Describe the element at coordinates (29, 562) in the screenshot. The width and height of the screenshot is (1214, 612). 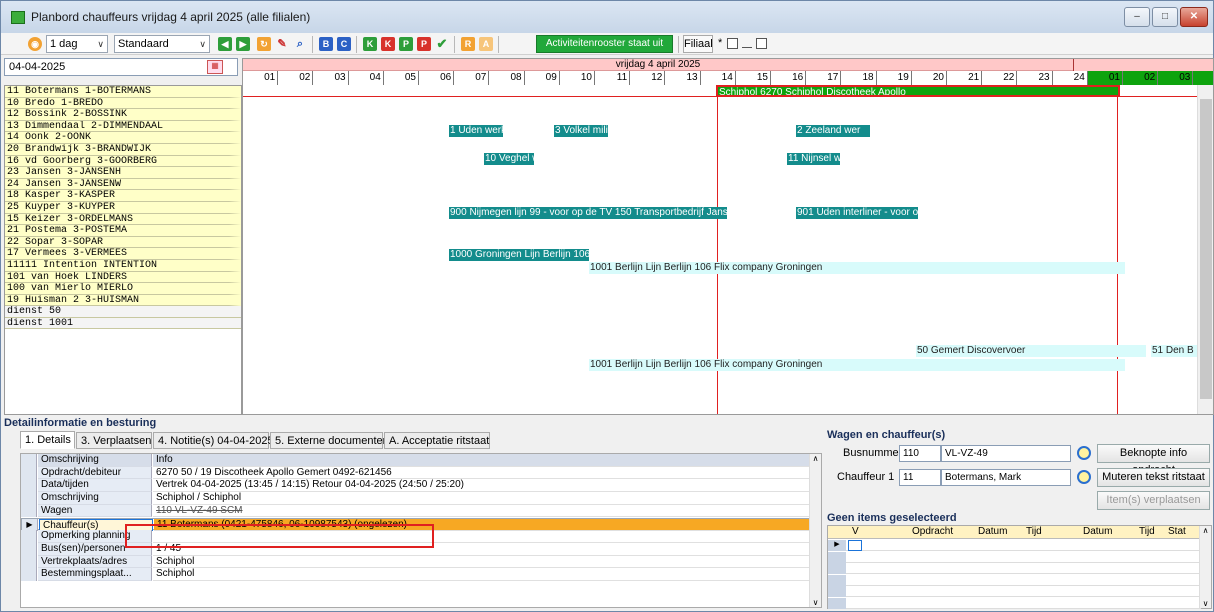
I see `row-indicator` at that location.